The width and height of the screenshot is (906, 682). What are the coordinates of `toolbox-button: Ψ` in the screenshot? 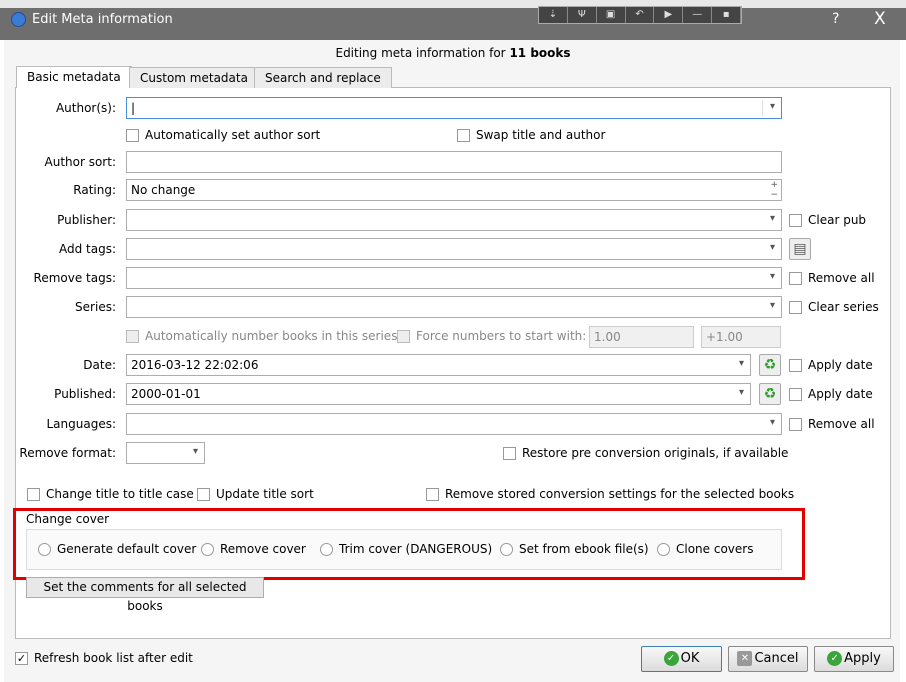 It's located at (582, 15).